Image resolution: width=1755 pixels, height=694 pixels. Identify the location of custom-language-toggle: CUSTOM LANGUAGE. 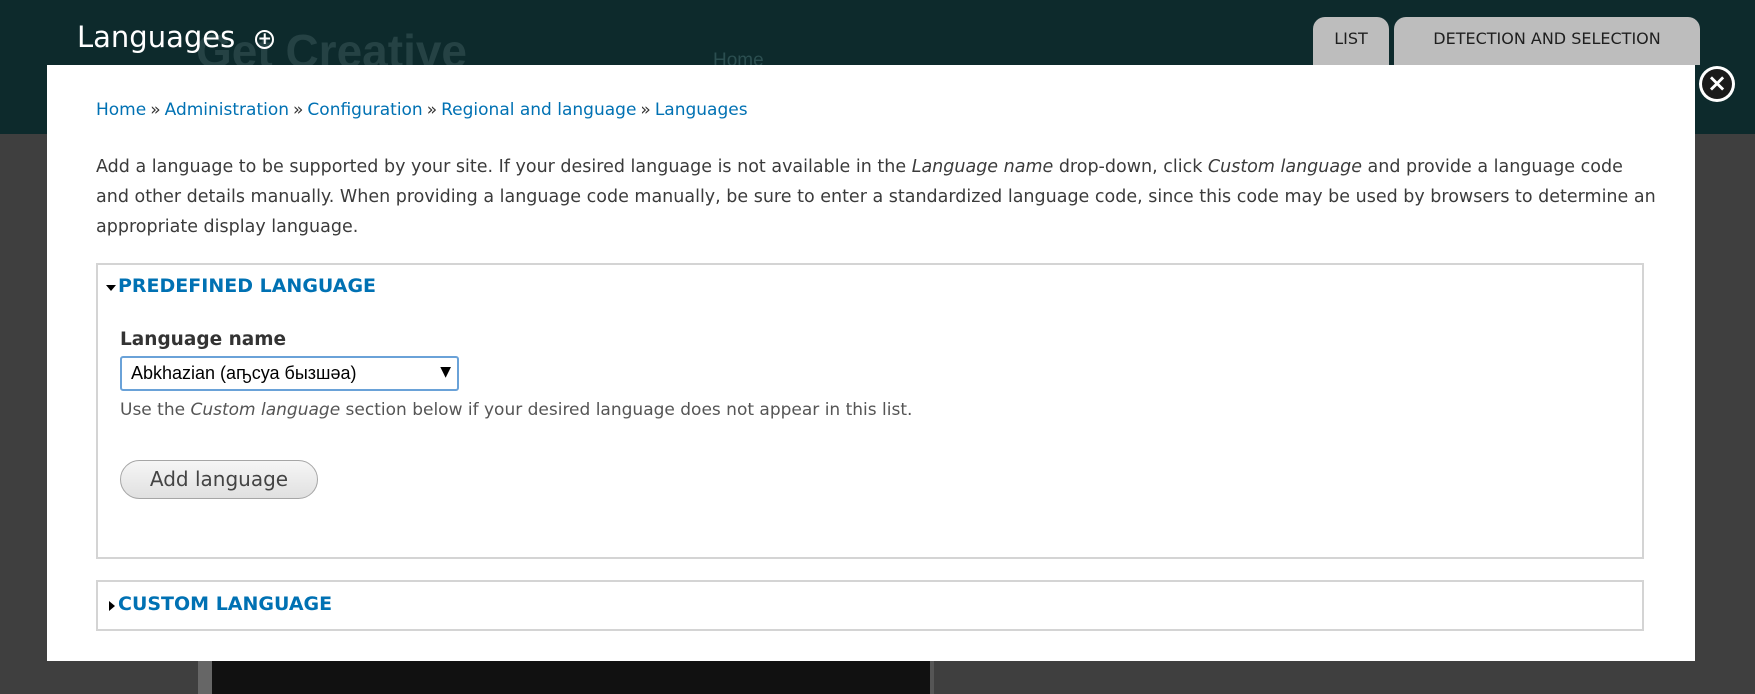
(219, 604).